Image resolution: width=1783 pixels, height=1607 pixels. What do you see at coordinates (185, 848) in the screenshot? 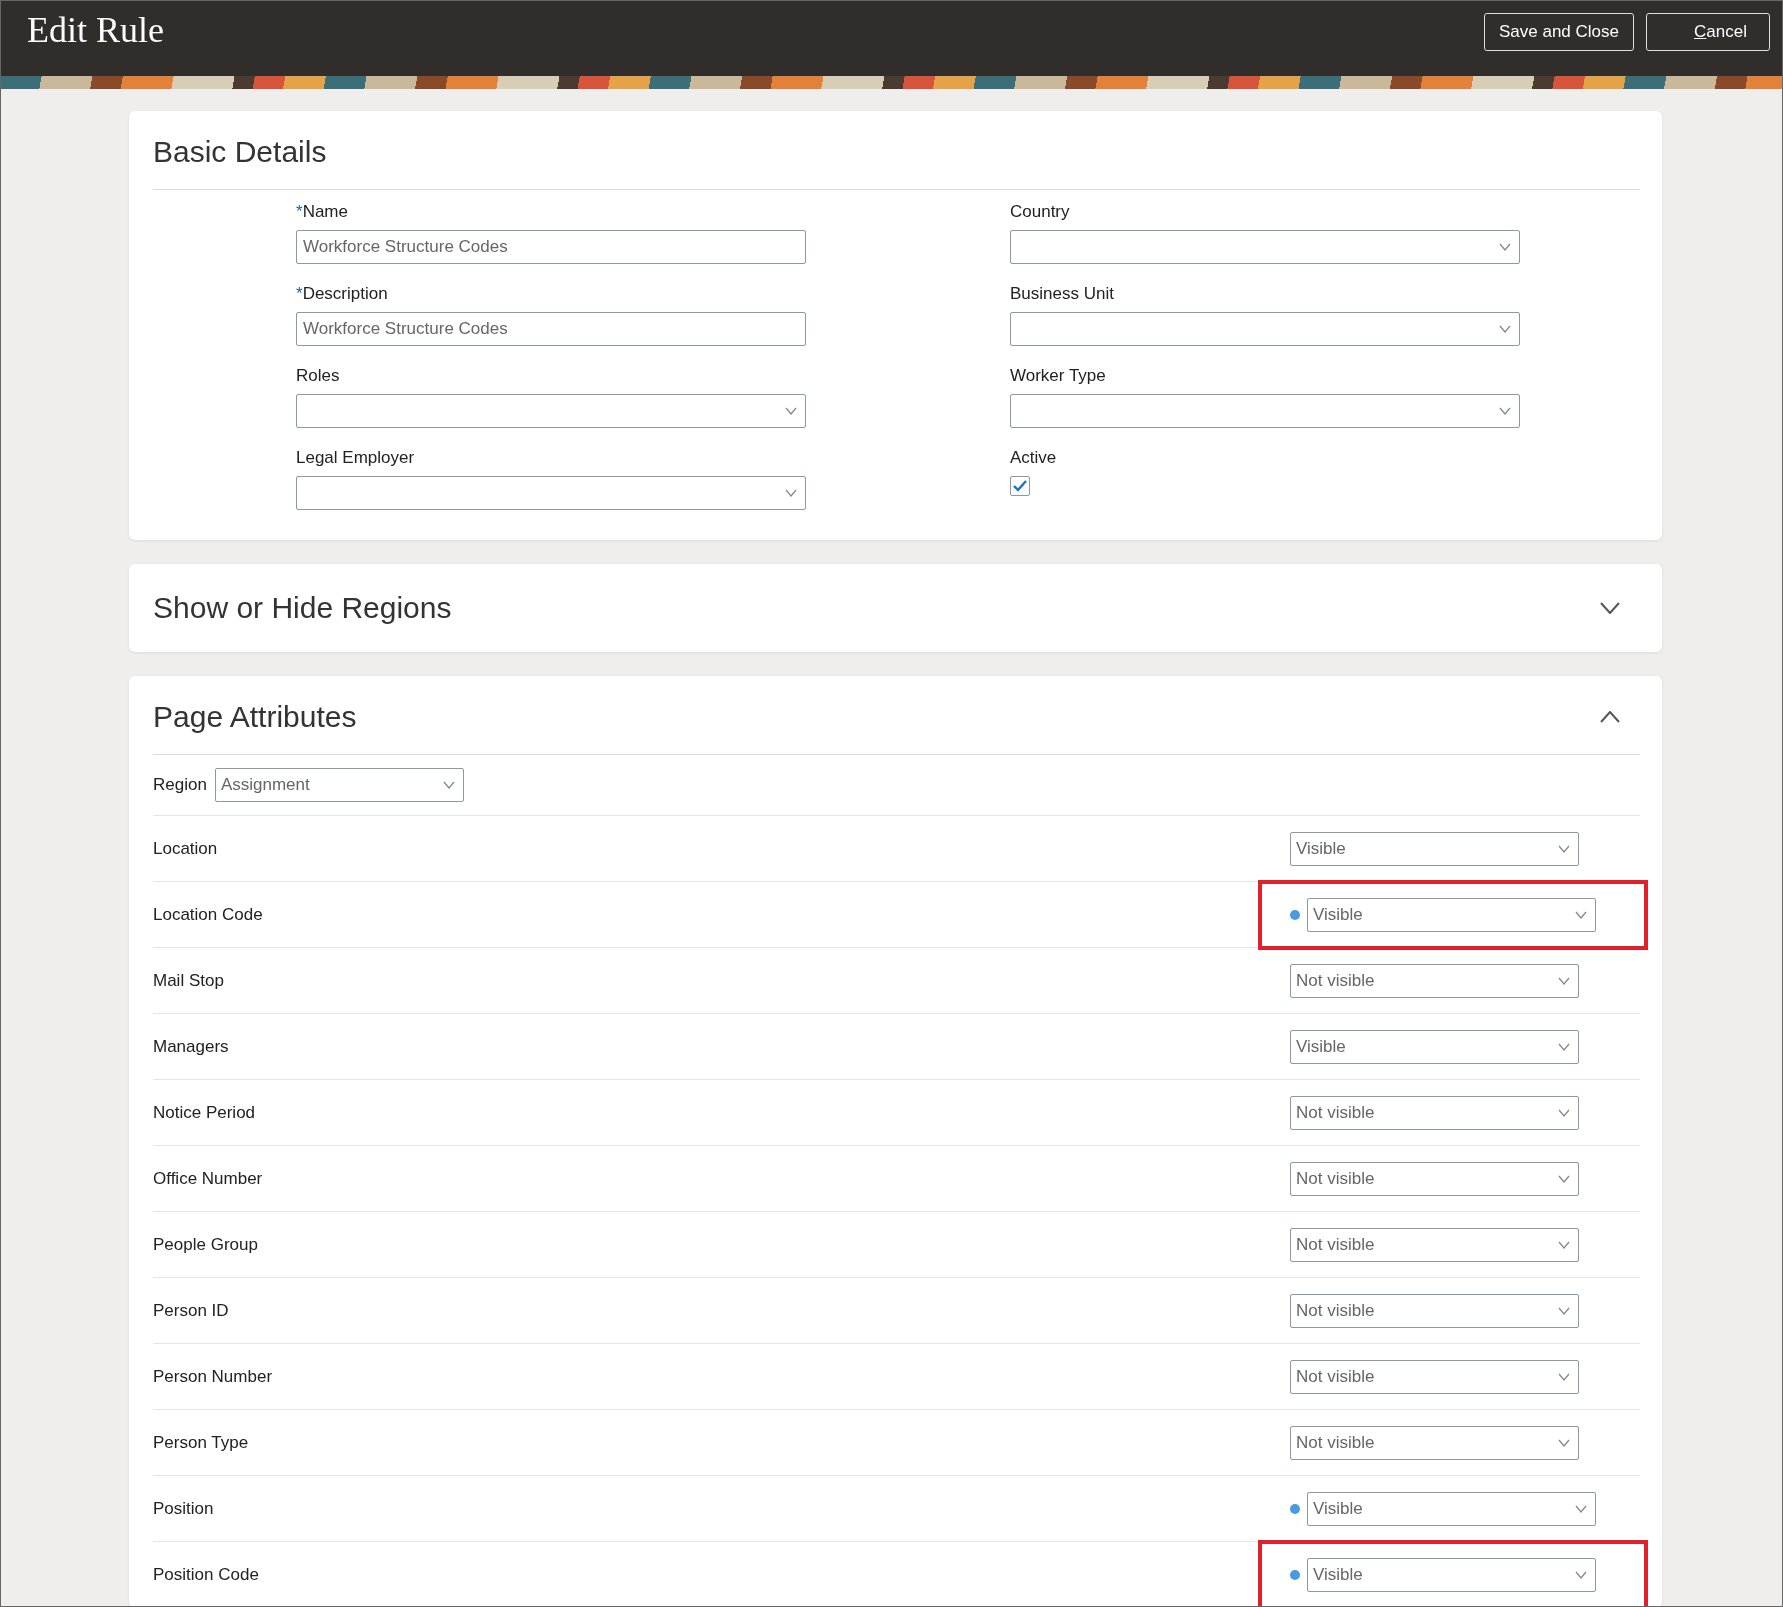
I see `attribute-label: Location` at bounding box center [185, 848].